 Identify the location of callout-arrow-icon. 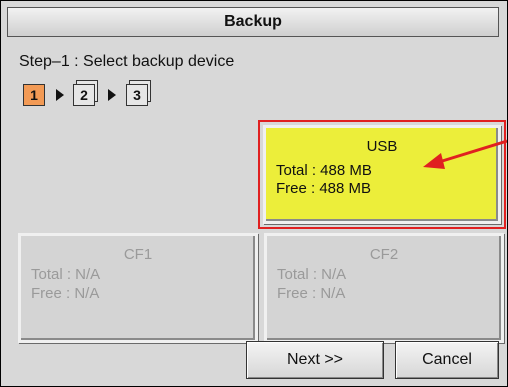
(465, 154).